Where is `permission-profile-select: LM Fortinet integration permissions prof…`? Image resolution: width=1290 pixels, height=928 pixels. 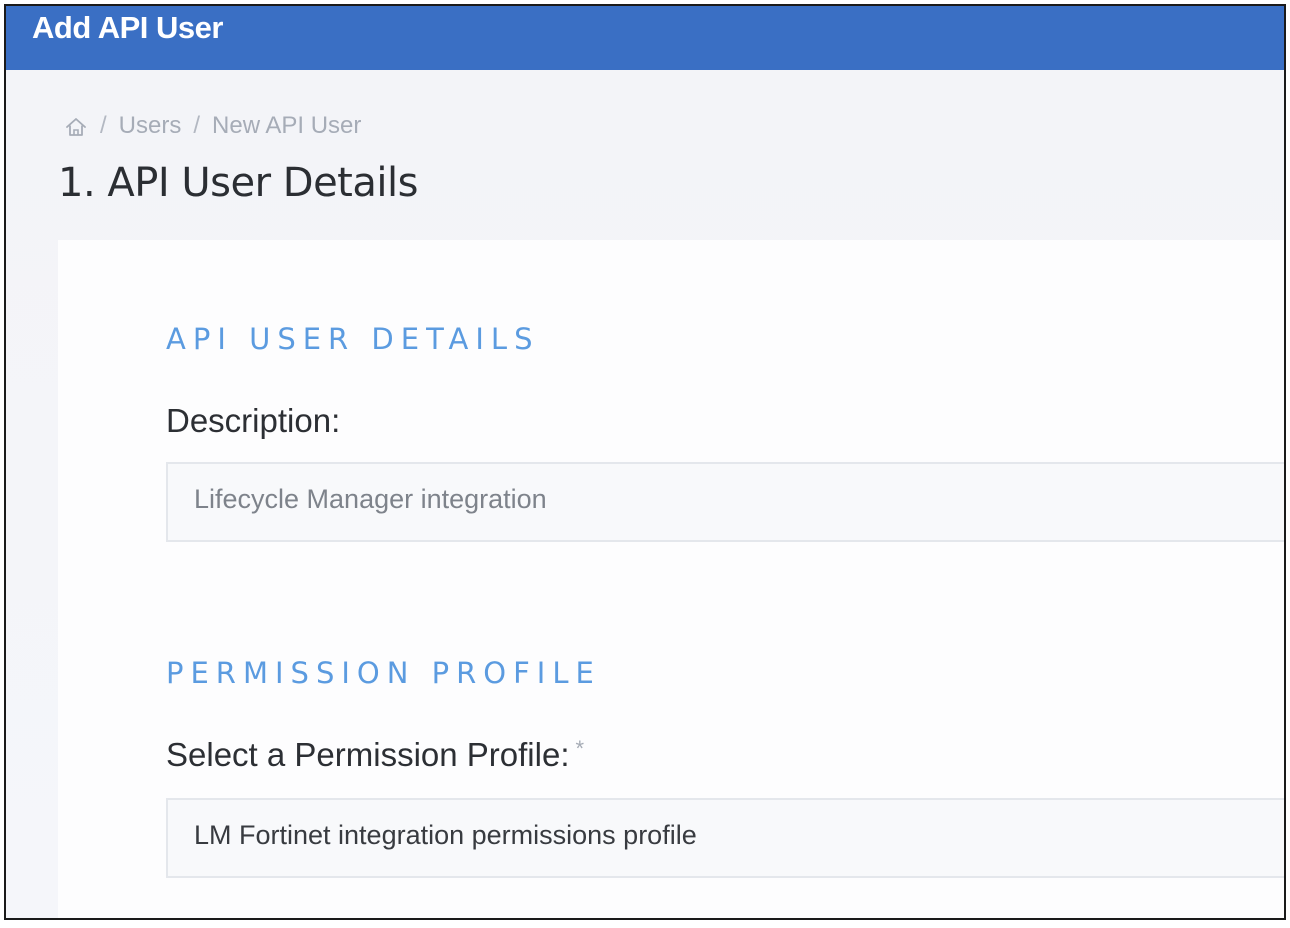 permission-profile-select: LM Fortinet integration permissions prof… is located at coordinates (725, 838).